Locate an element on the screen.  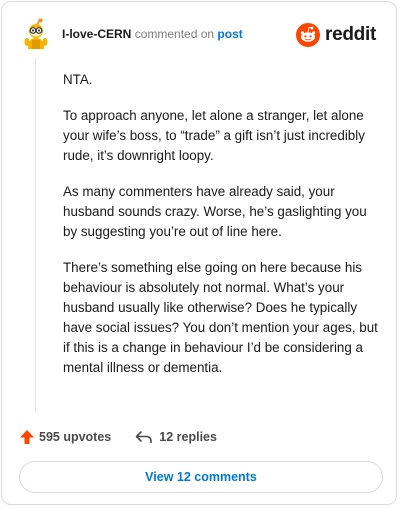
brand-wordmark: reddit is located at coordinates (350, 34).